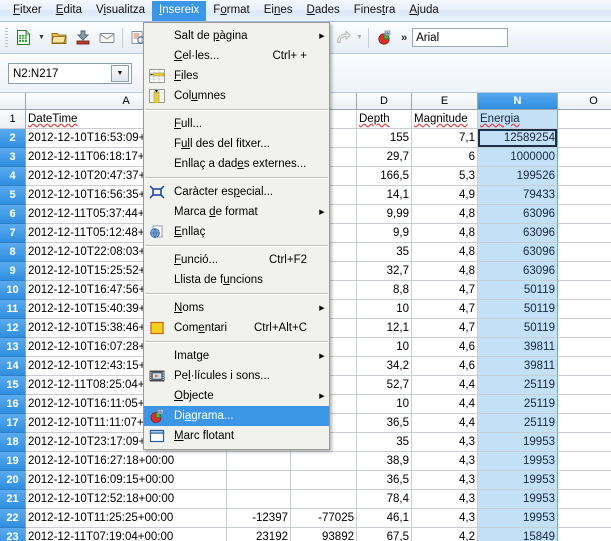  What do you see at coordinates (445, 157) in the screenshot?
I see `cell-E3: 6` at bounding box center [445, 157].